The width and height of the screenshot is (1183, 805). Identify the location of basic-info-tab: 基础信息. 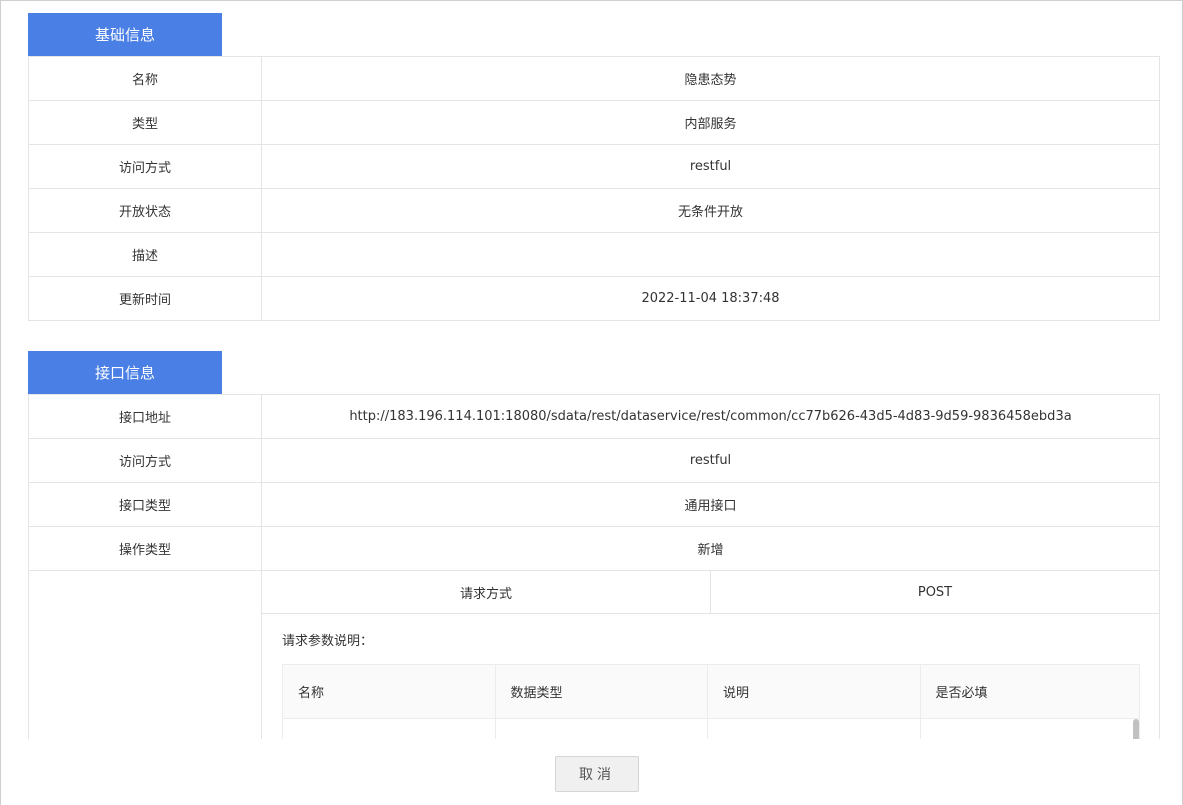
(125, 34).